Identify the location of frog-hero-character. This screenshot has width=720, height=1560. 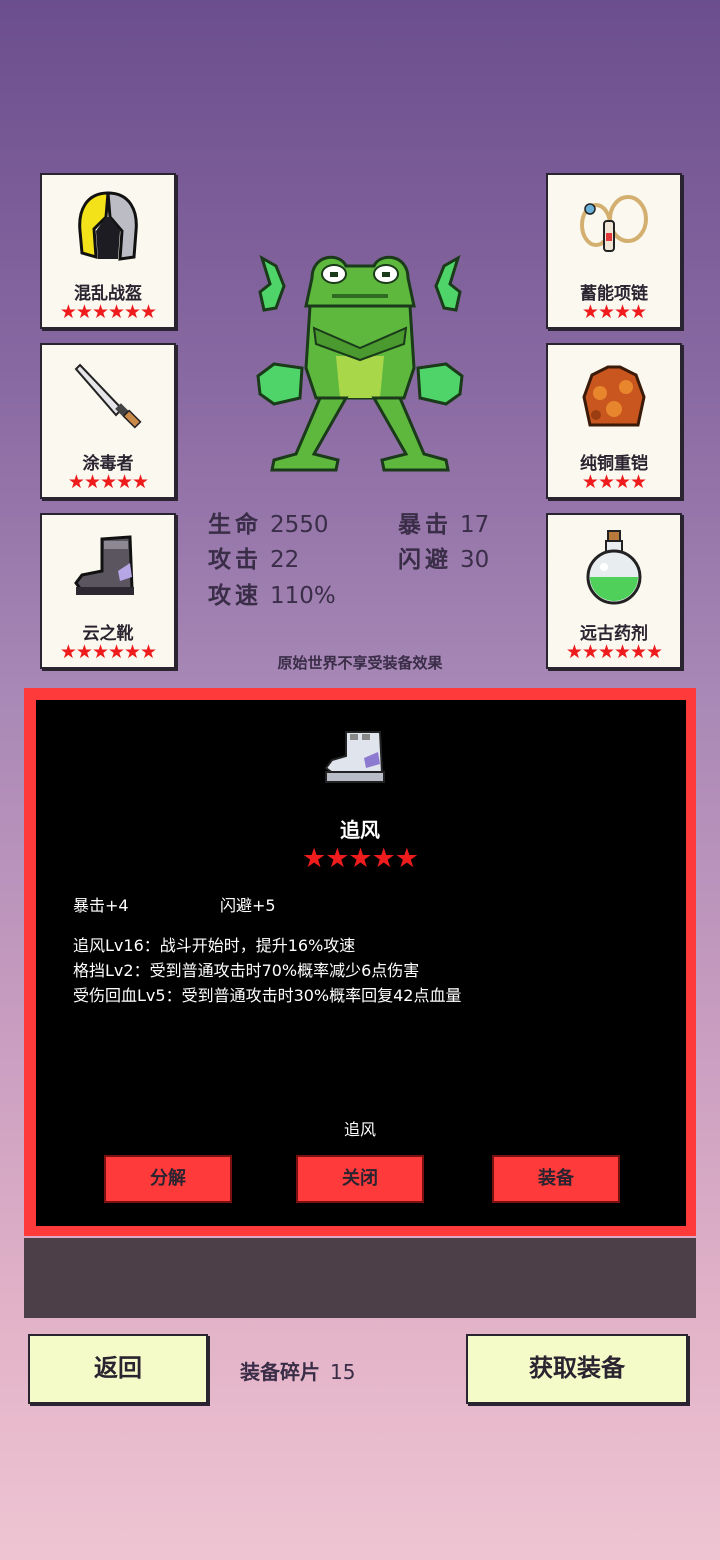
(360, 363).